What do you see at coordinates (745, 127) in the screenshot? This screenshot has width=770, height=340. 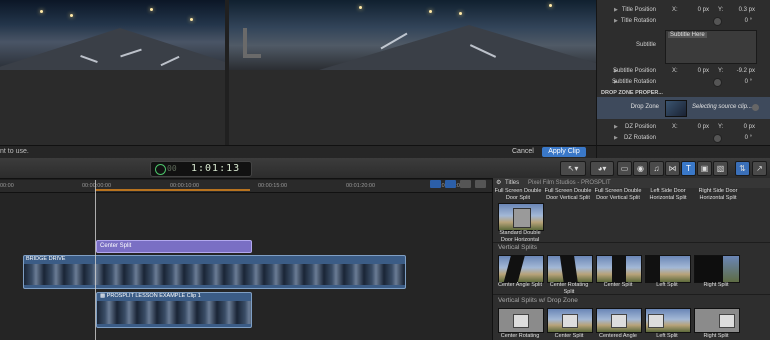 I see `y-value-field: 0 px` at bounding box center [745, 127].